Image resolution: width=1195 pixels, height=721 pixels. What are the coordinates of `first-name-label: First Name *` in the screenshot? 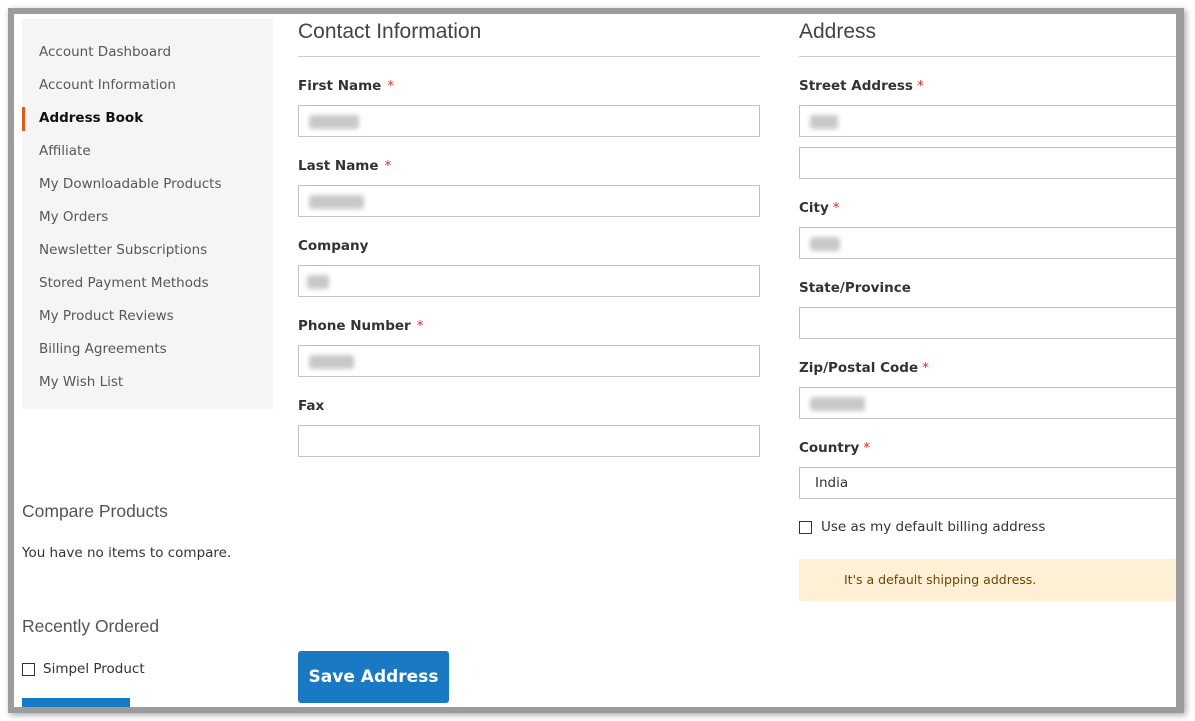 It's located at (346, 86).